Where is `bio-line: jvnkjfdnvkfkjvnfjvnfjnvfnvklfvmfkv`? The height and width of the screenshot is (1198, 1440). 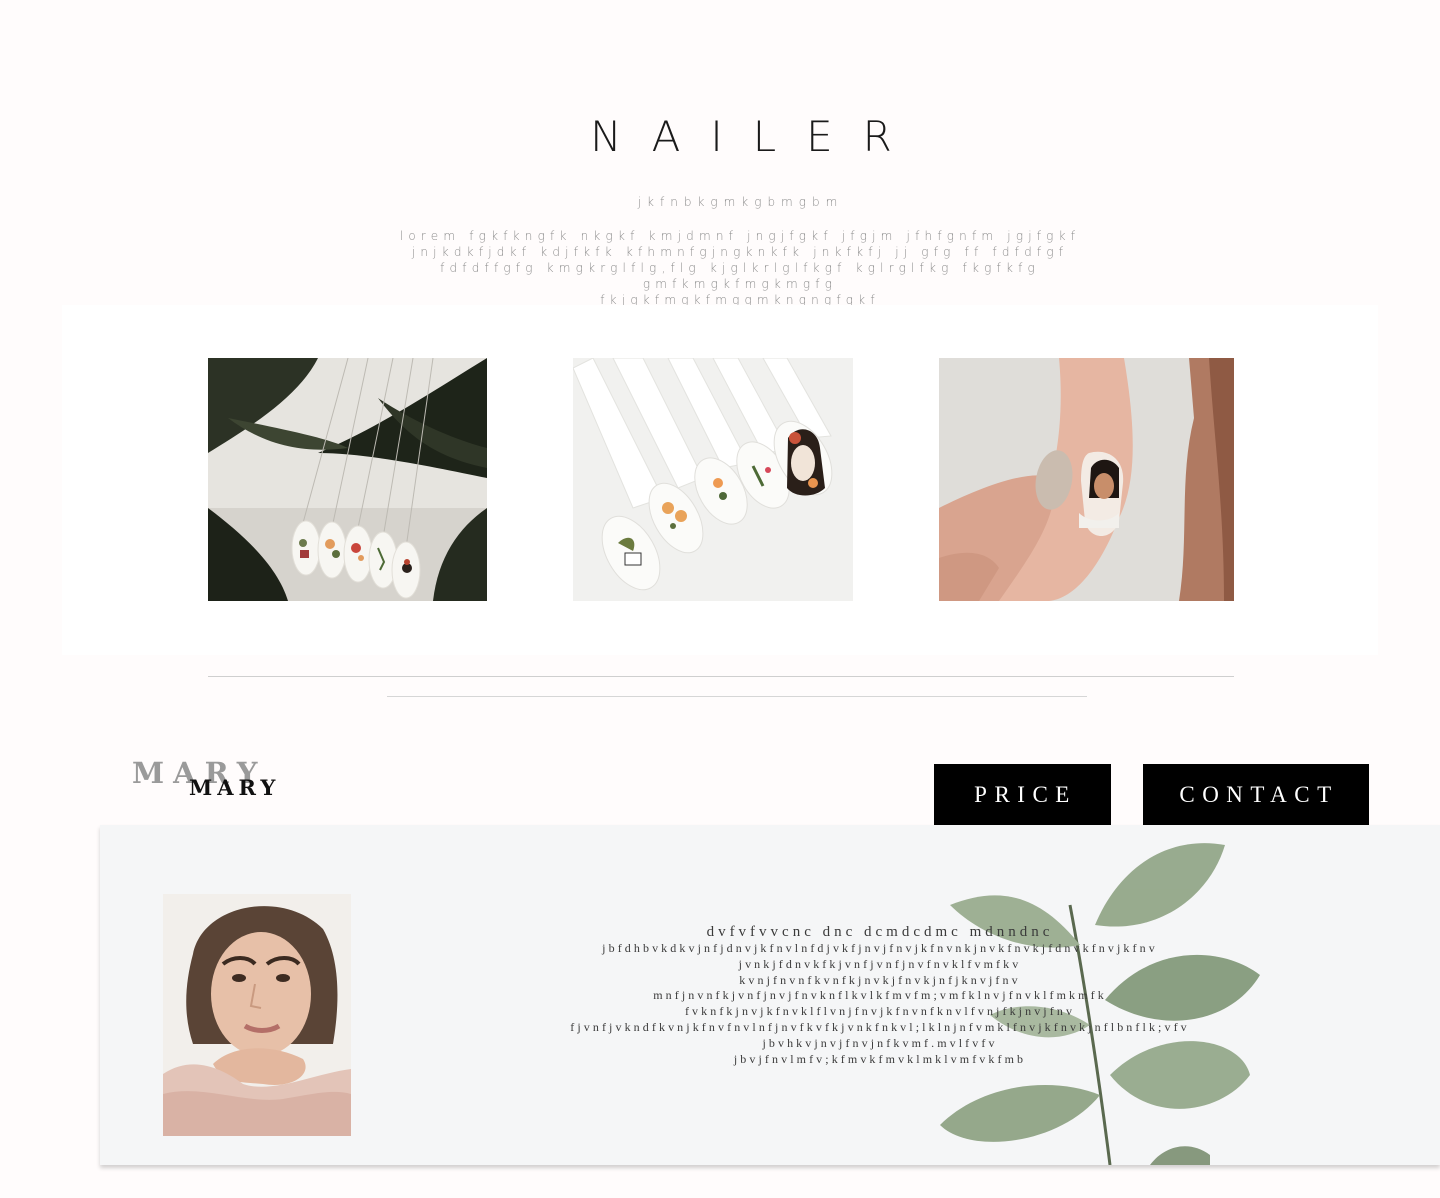
bio-line: jvnkjfdnvkfkjvnfjvnfjnvfnvklfvmfkv is located at coordinates (880, 963).